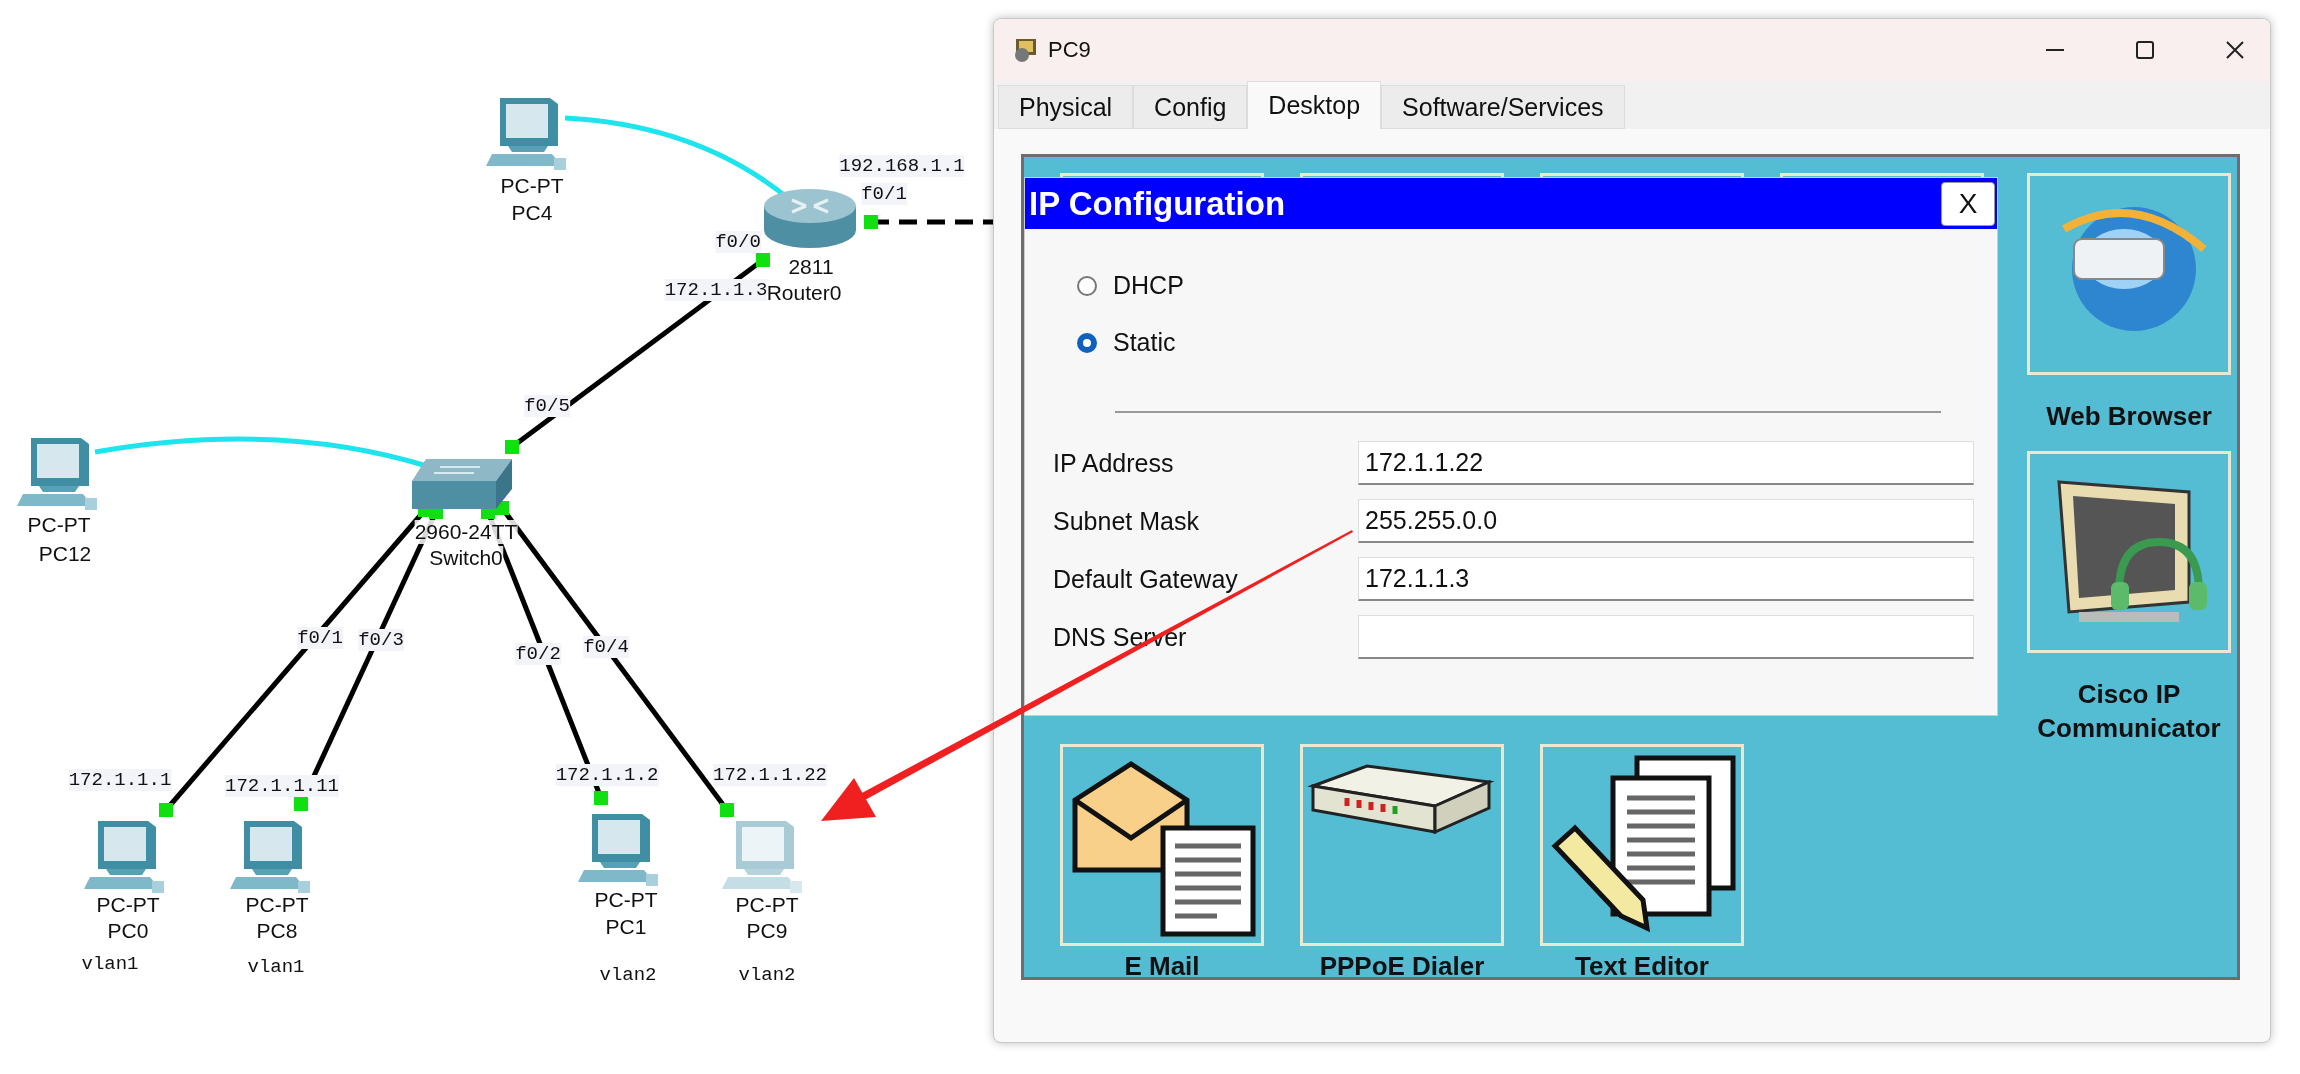 Image resolution: width=2300 pixels, height=1074 pixels. I want to click on dialog-title: IP Configuration, so click(1157, 203).